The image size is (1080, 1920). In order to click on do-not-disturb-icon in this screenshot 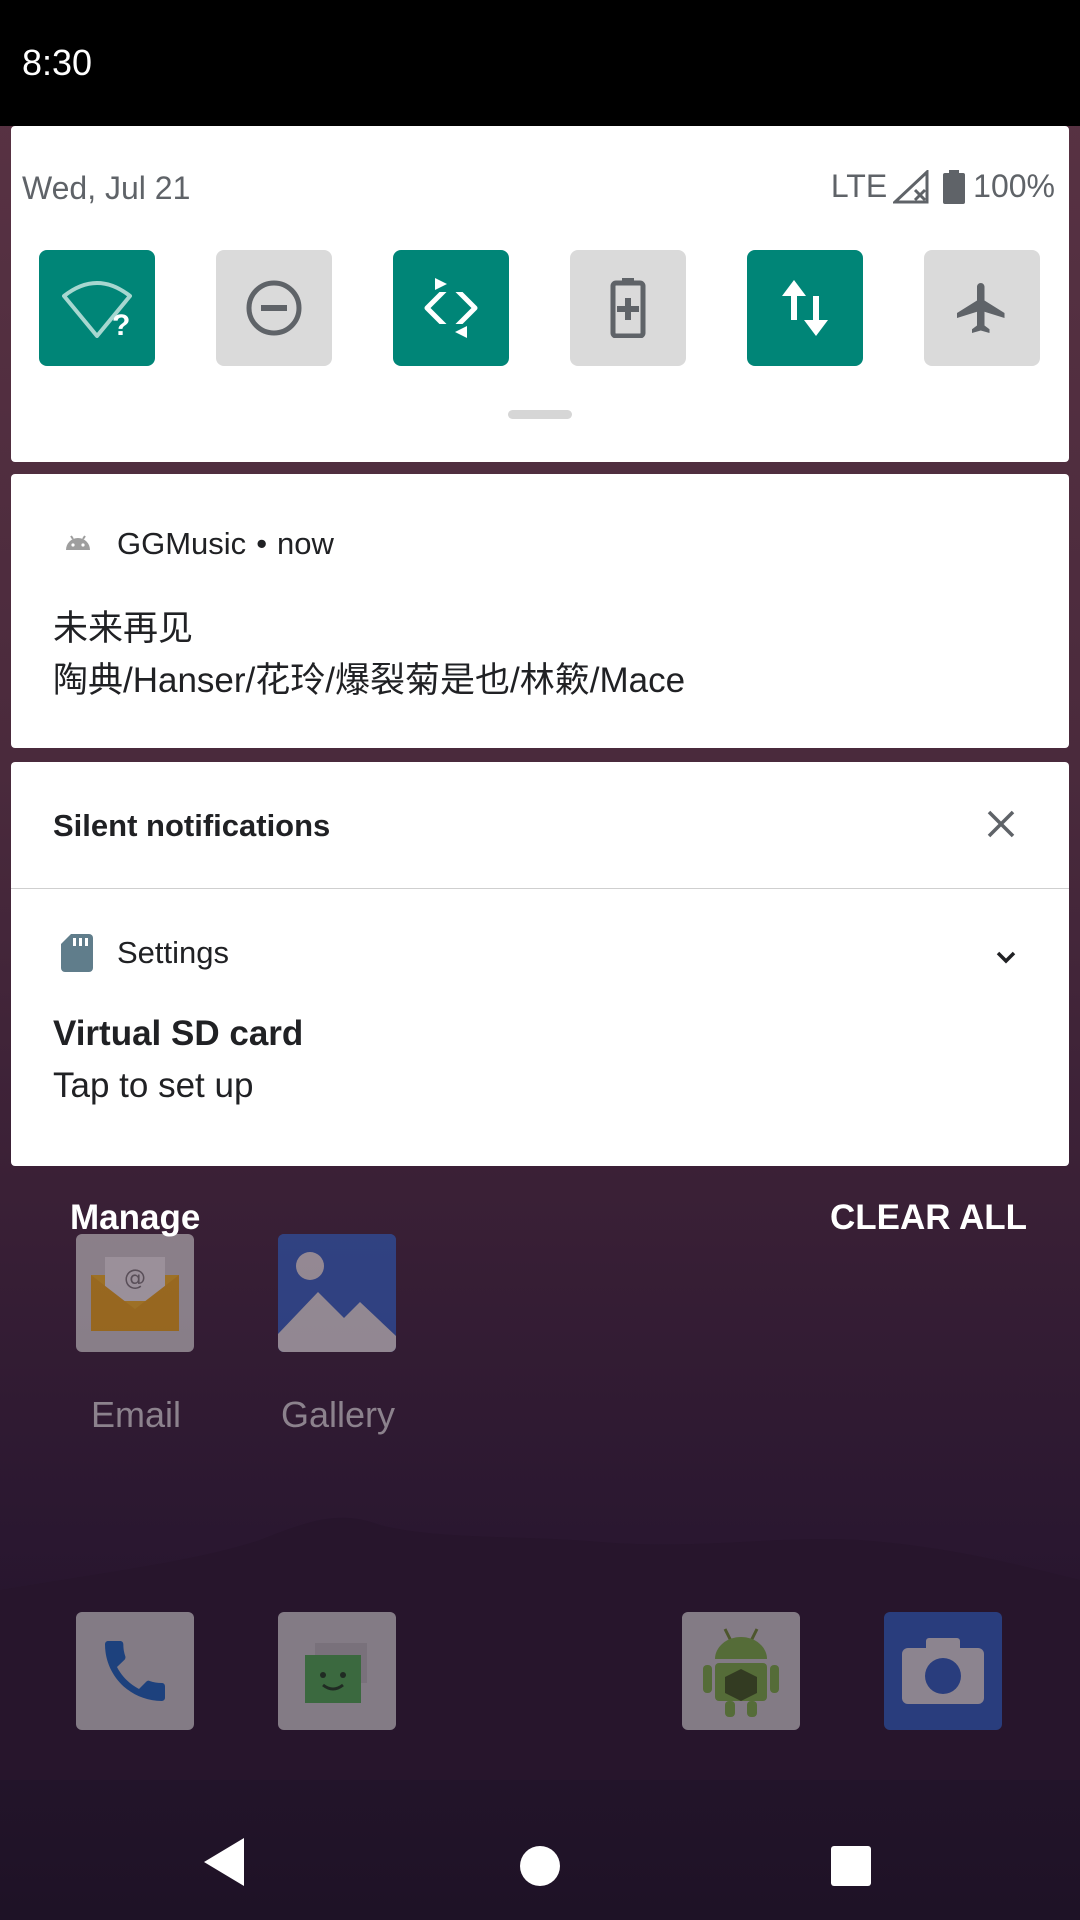, I will do `click(274, 308)`.